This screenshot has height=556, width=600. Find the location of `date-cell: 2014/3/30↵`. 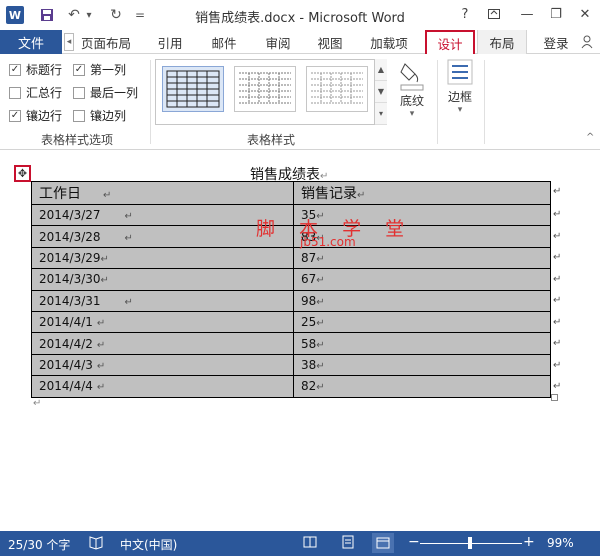

date-cell: 2014/3/30↵ is located at coordinates (162, 279).